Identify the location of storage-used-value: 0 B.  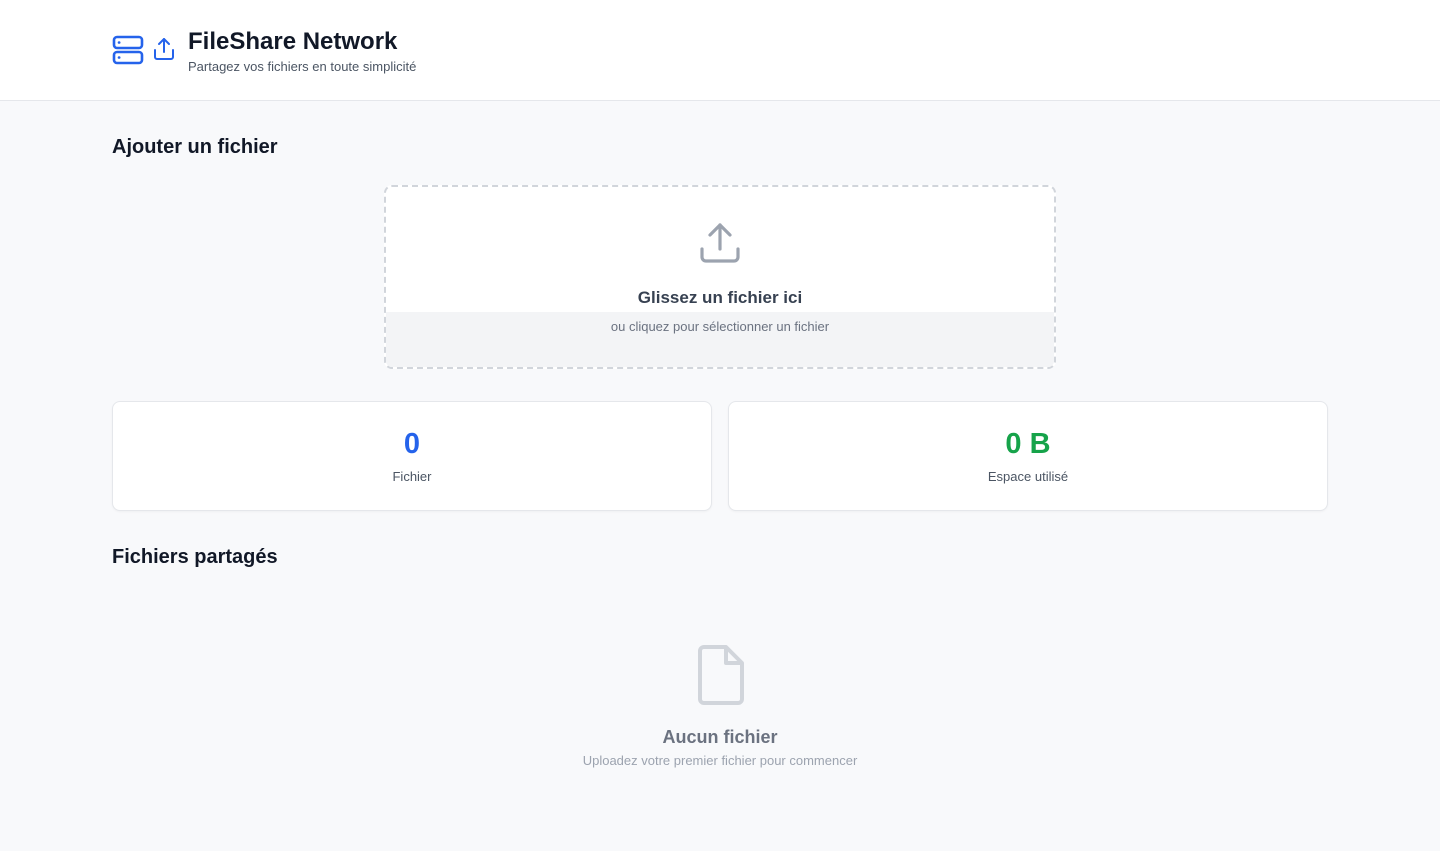
(1028, 444).